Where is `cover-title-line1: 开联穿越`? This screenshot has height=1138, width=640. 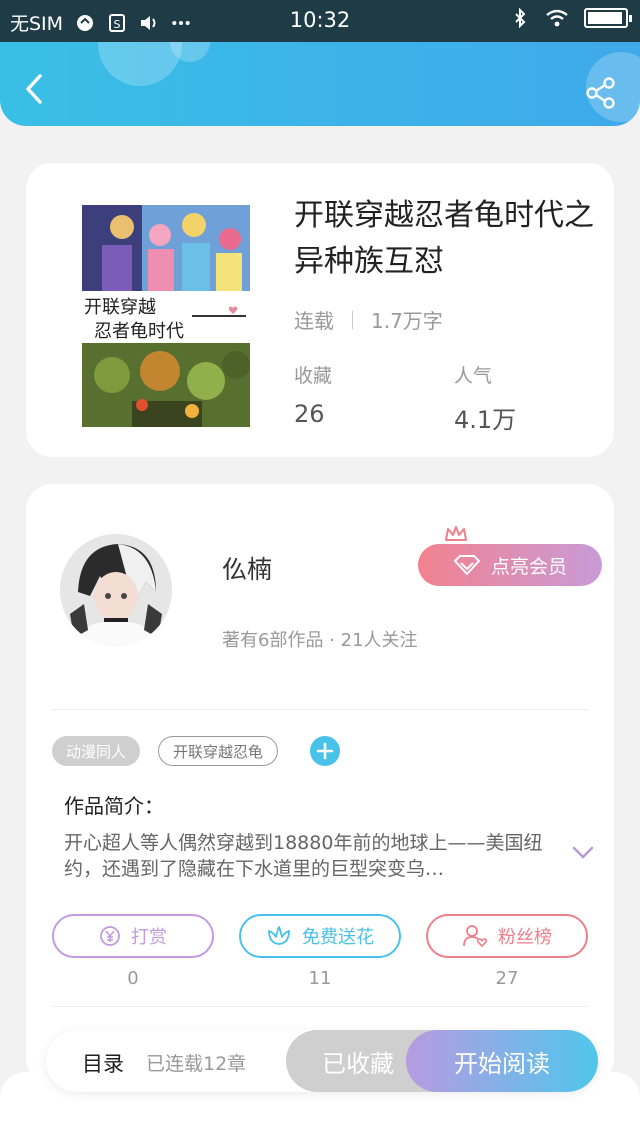
cover-title-line1: 开联穿越 is located at coordinates (120, 307).